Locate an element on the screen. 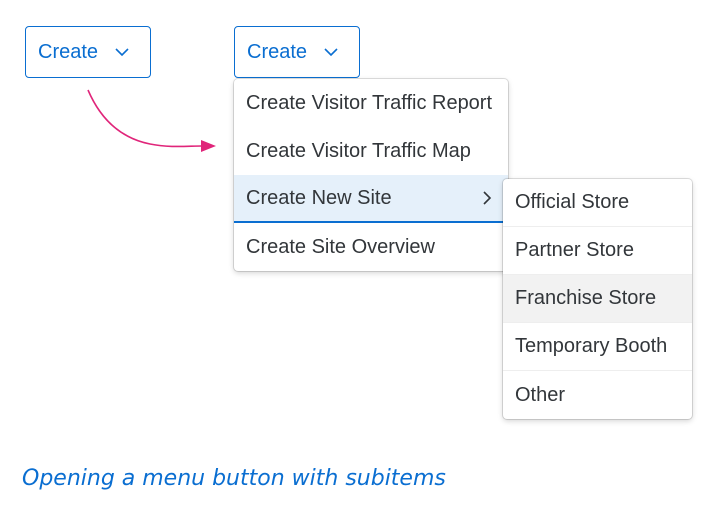  submenu-item-franchise-store: Franchise Store is located at coordinates (597, 299).